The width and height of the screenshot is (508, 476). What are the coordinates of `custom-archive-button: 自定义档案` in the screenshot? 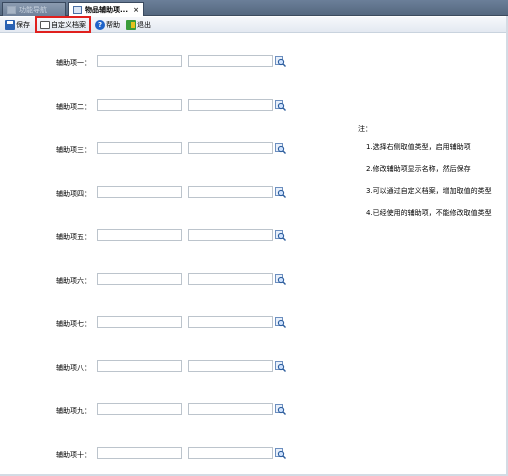 It's located at (63, 24).